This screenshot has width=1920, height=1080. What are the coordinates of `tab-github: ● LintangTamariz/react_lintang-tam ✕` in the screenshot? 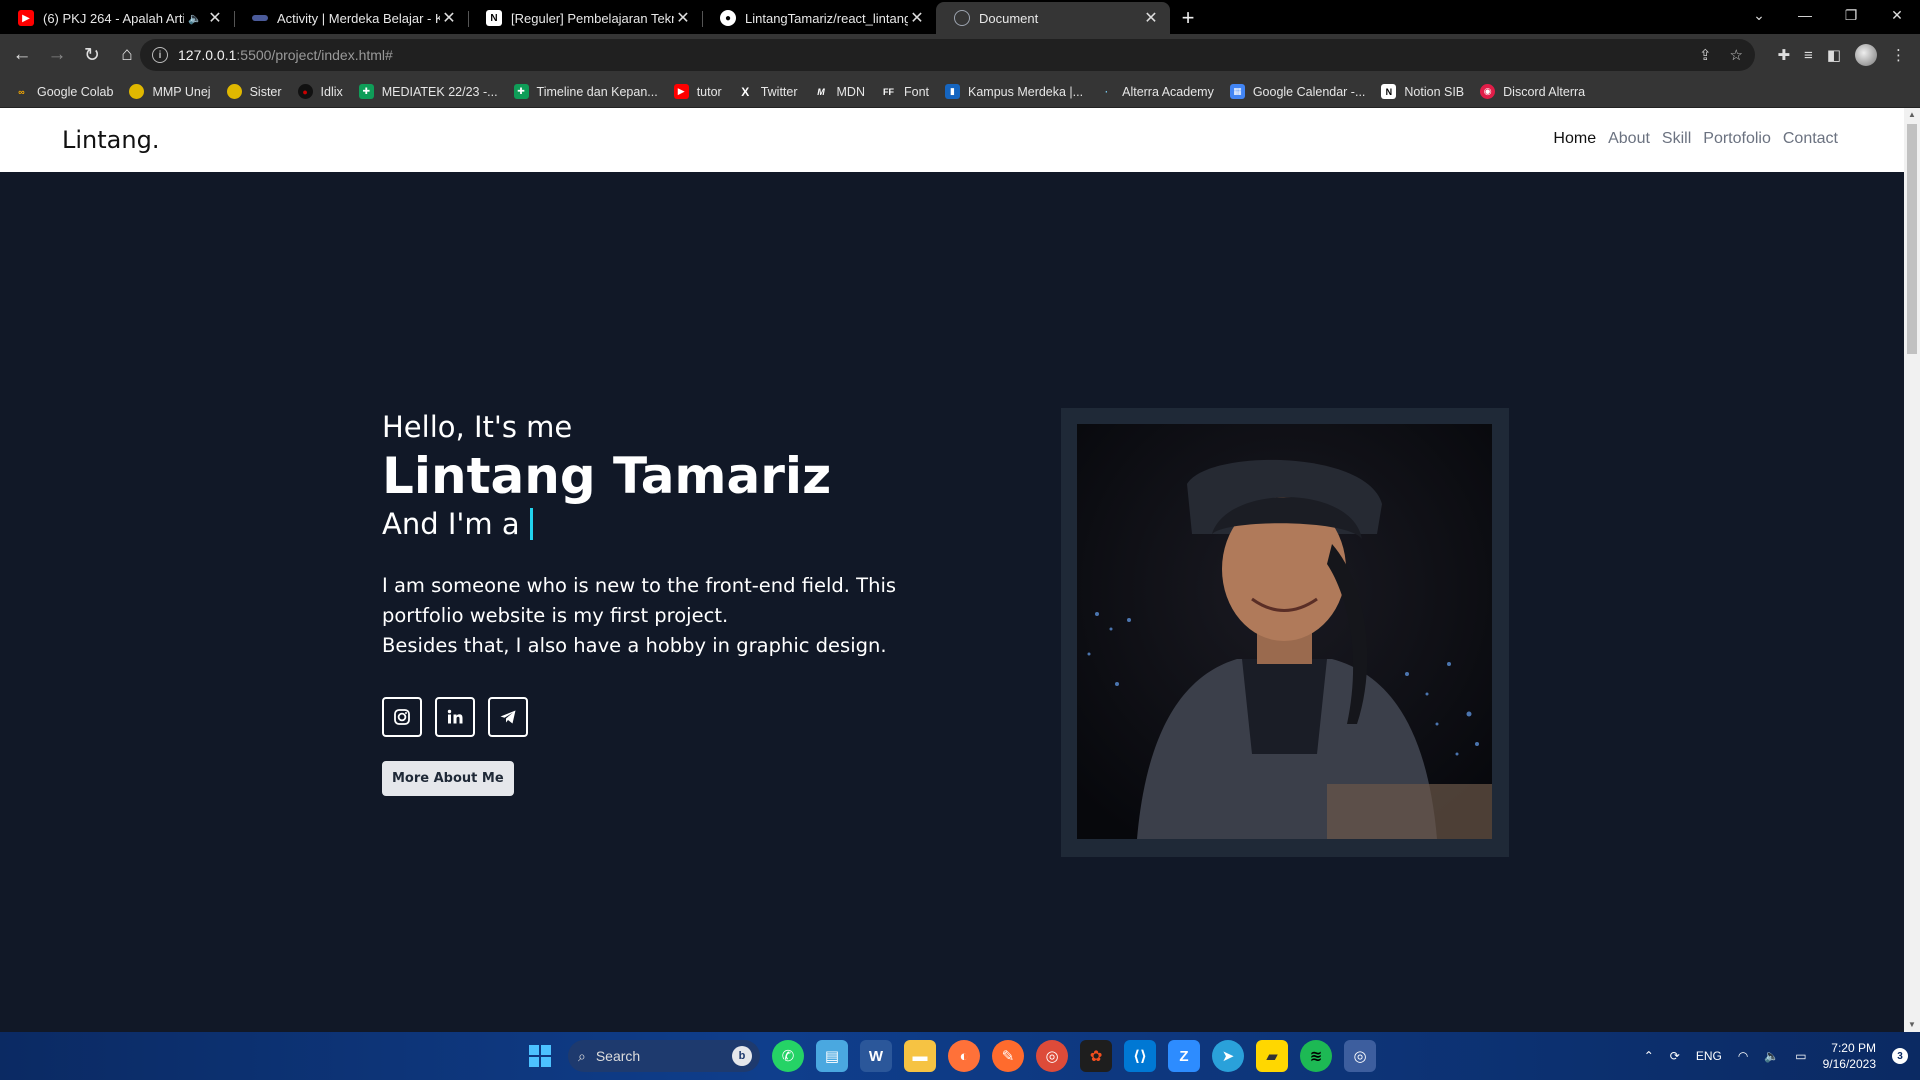 It's located at (819, 18).